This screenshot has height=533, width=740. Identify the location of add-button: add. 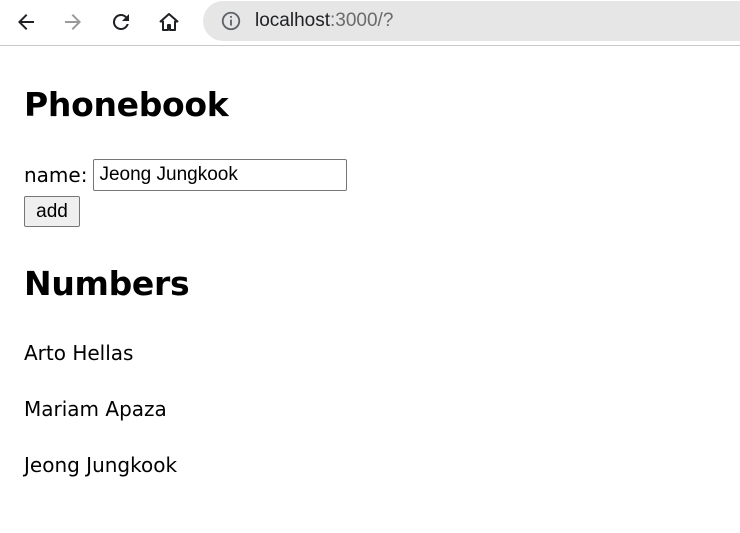
(52, 211).